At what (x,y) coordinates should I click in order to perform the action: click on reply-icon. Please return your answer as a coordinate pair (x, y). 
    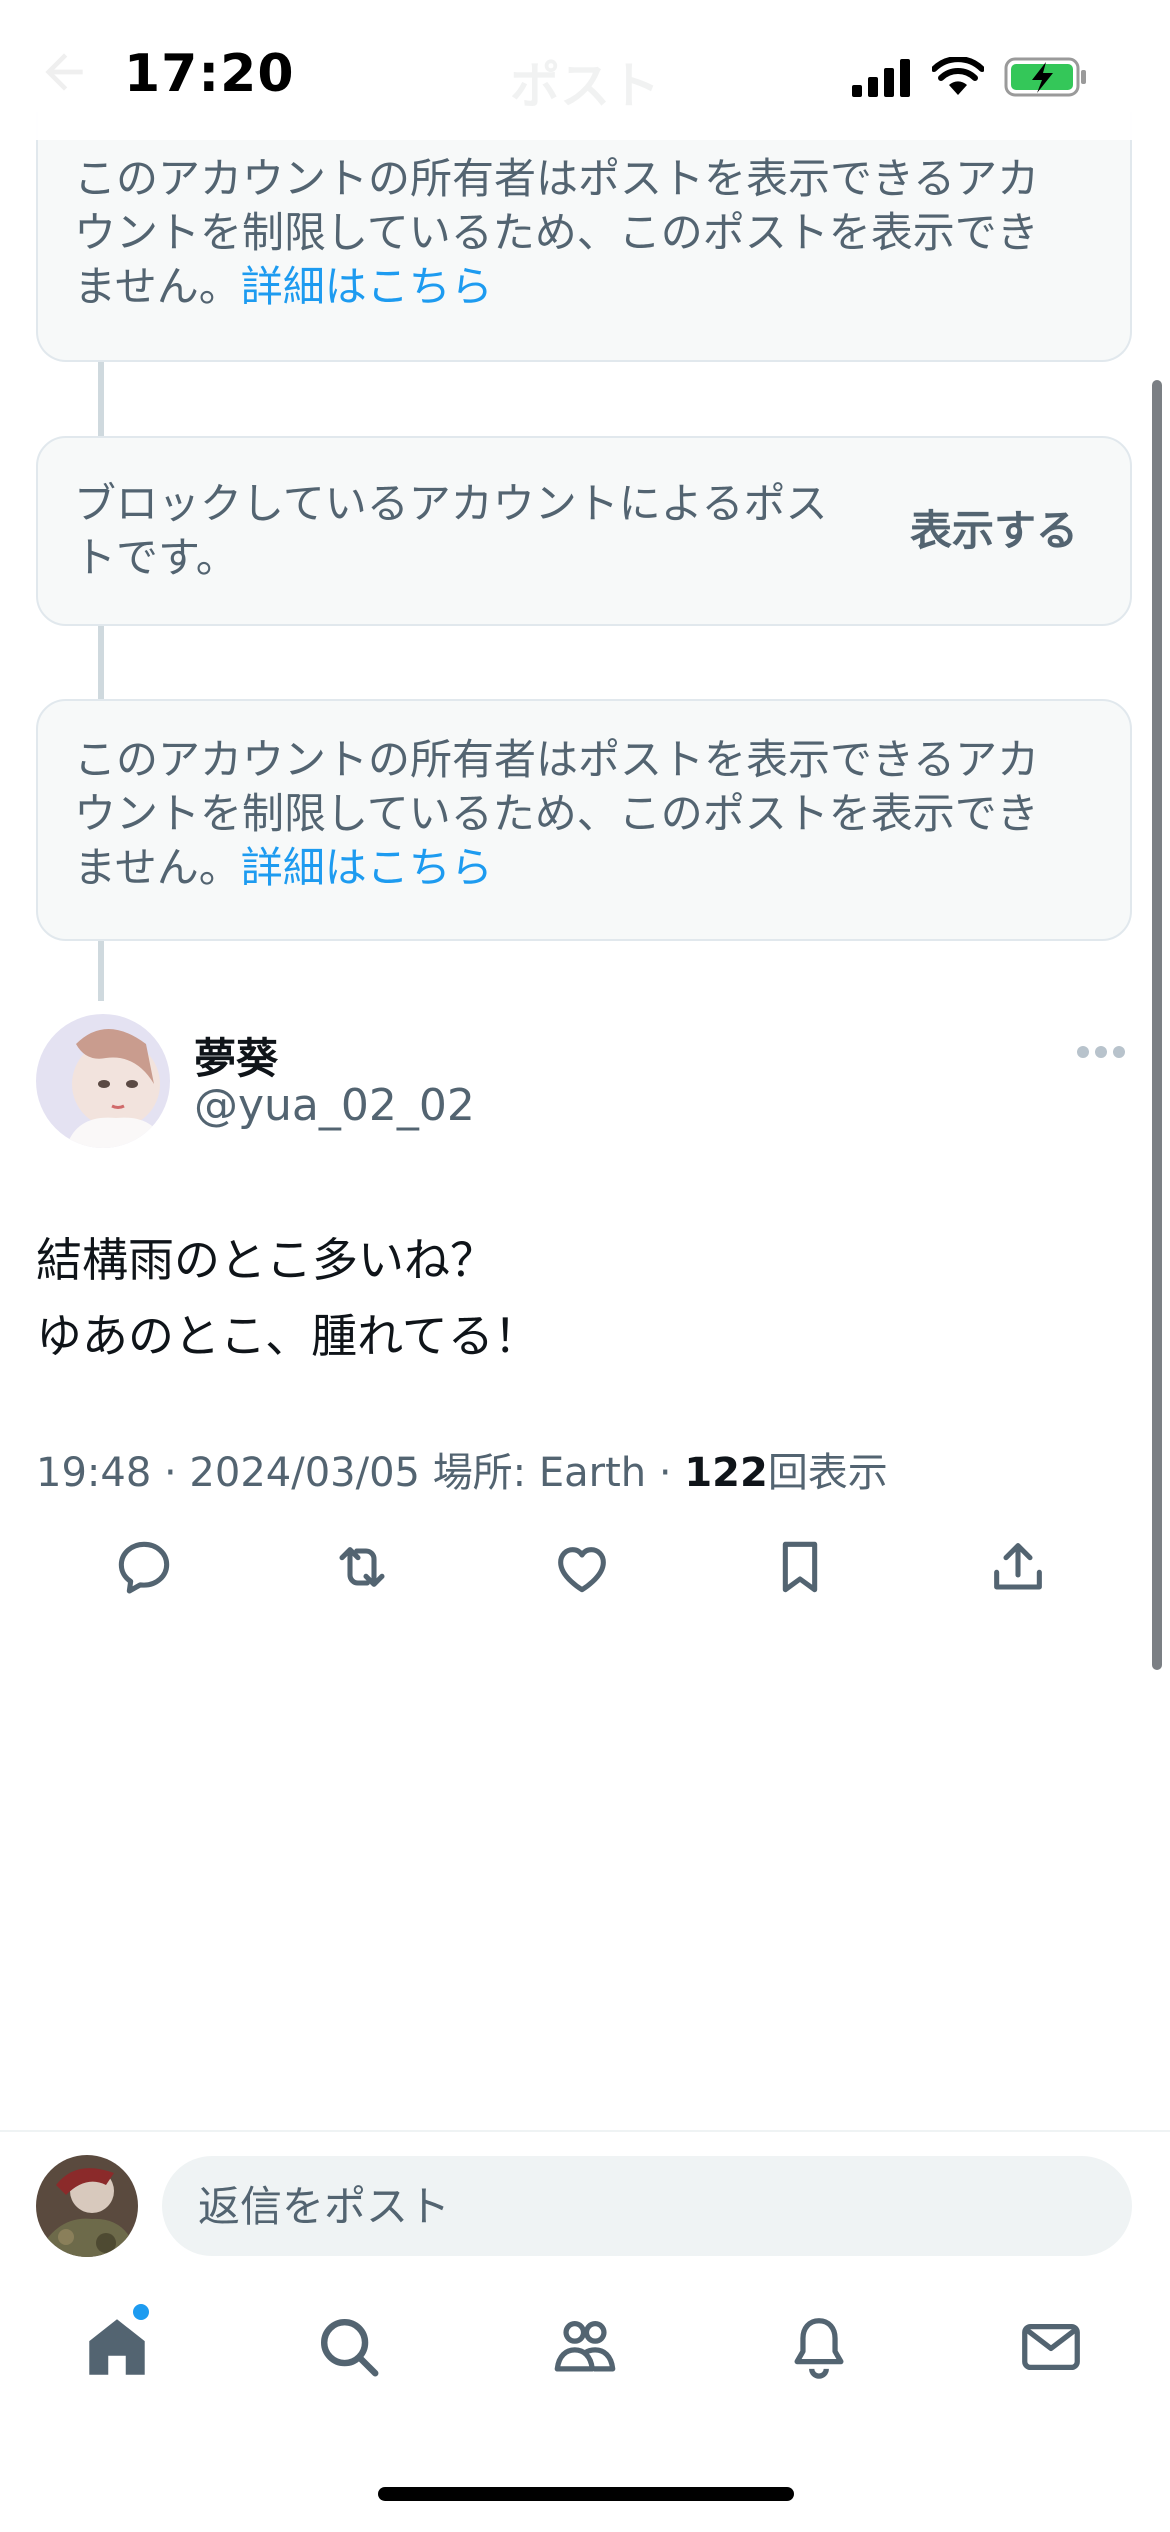
    Looking at the image, I should click on (144, 1567).